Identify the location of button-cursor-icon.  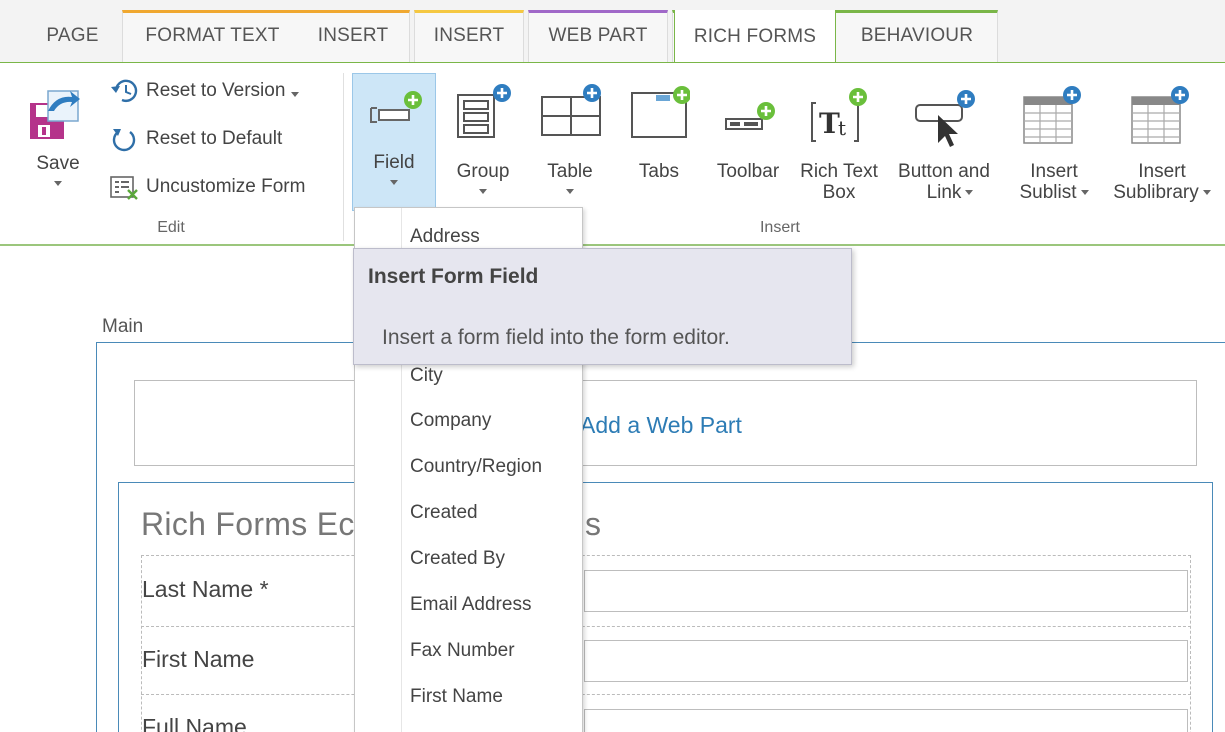
(945, 118).